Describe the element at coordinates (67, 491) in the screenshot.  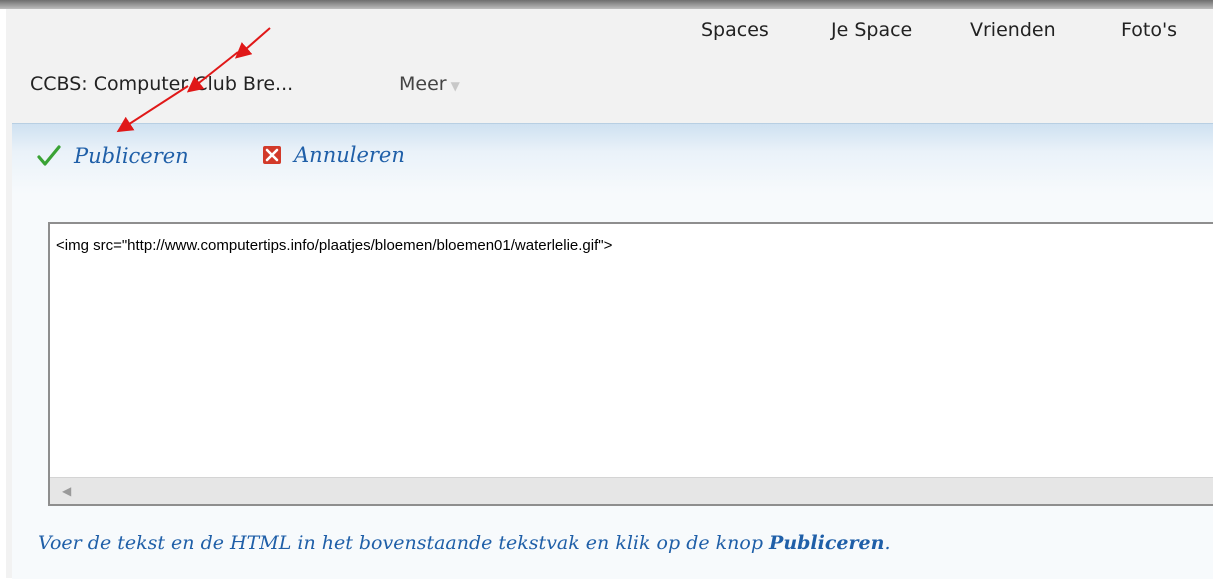
I see `scroll-left-arrow-icon: ◀` at that location.